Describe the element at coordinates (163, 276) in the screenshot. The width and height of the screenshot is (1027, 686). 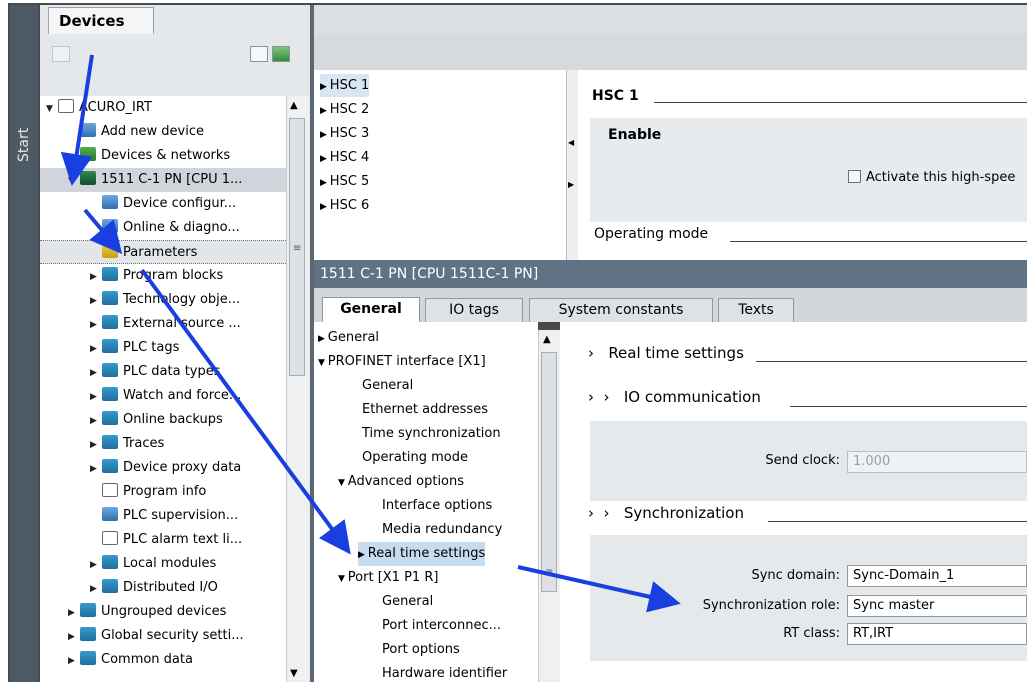
I see `tree-item: ▶ Program blocks` at that location.